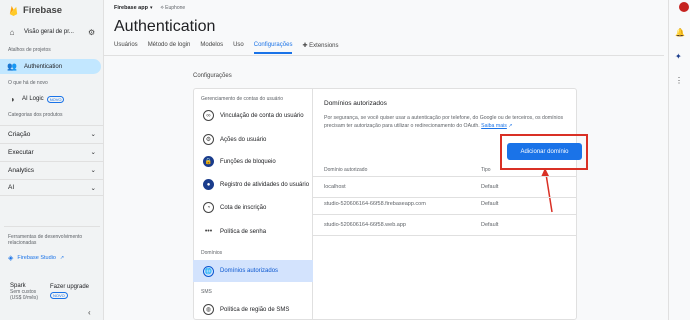 The image size is (690, 320). Describe the element at coordinates (69, 291) in the screenshot. I see `upgrade-button: Fazer upgrade NOVO` at that location.